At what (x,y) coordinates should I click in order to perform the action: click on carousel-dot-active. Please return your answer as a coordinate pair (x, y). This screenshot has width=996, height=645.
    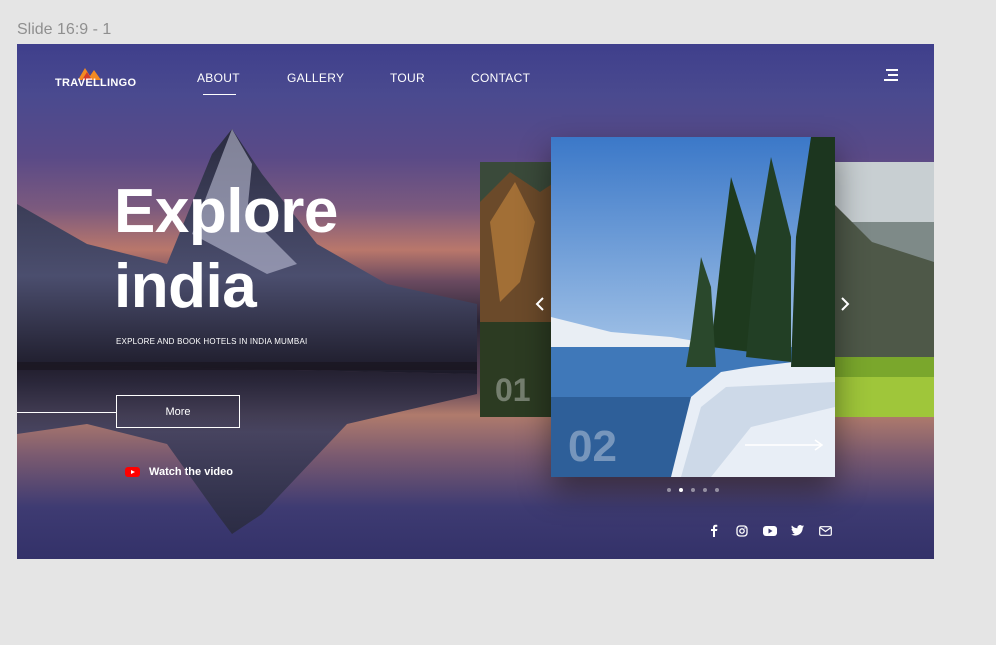
    Looking at the image, I should click on (681, 490).